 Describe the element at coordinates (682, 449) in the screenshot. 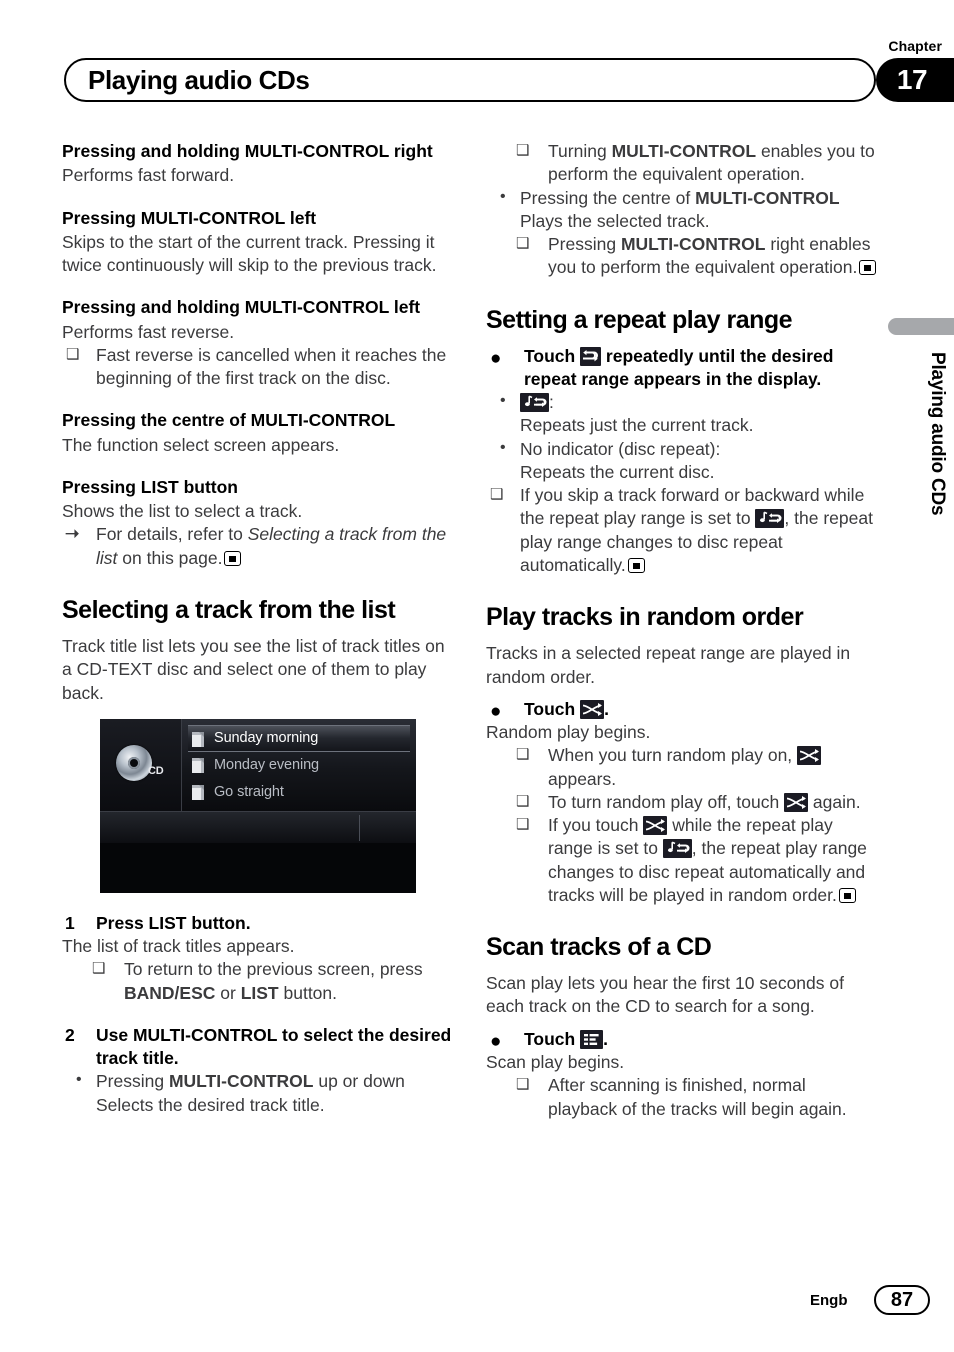

I see `bullet-disc-repeat-option: • No indicator (disc repeat):` at that location.